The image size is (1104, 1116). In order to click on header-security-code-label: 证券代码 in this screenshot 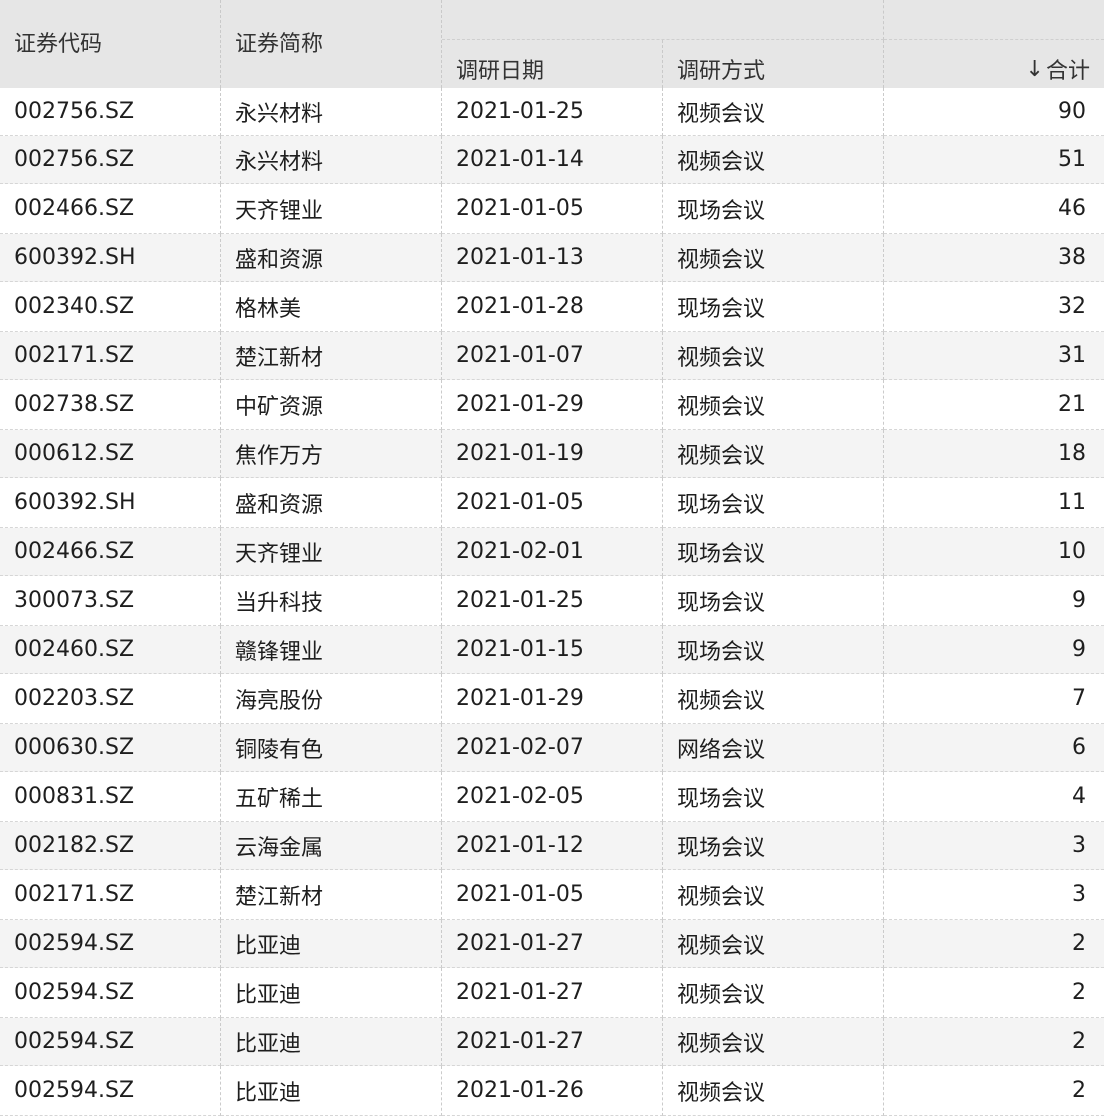, I will do `click(58, 44)`.